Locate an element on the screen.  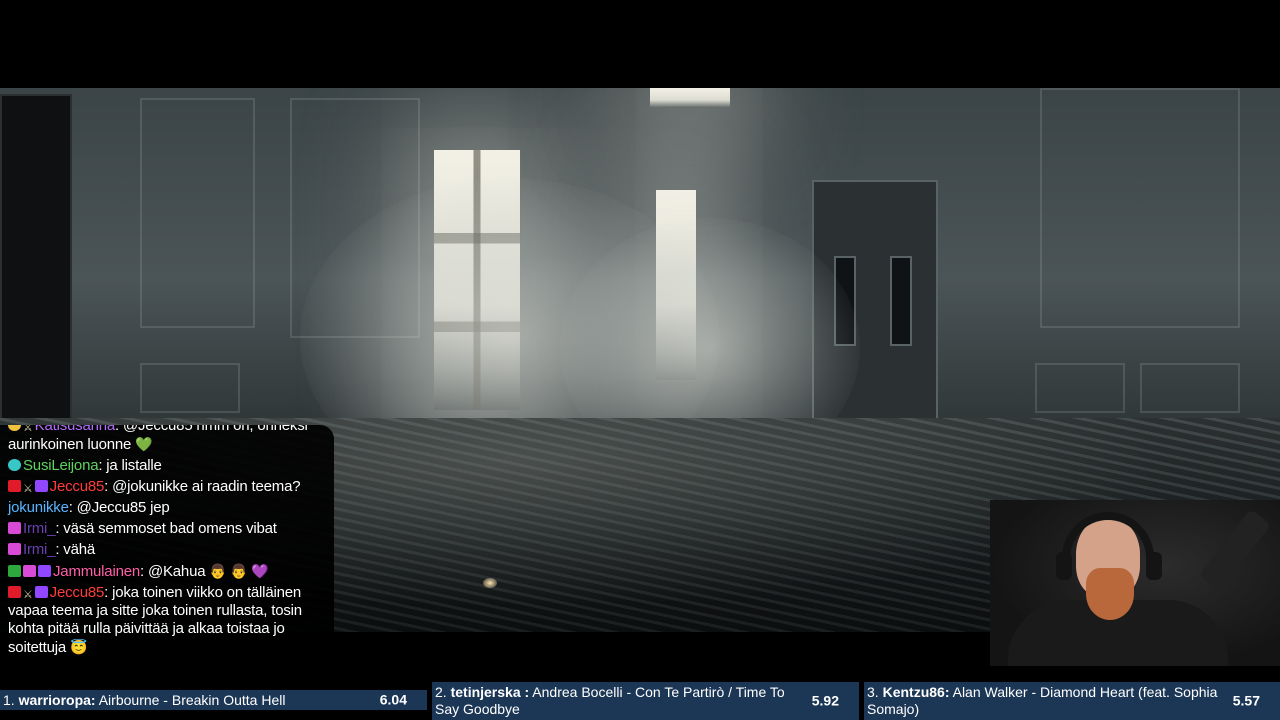
chat-username: jokunikke is located at coordinates (38, 507).